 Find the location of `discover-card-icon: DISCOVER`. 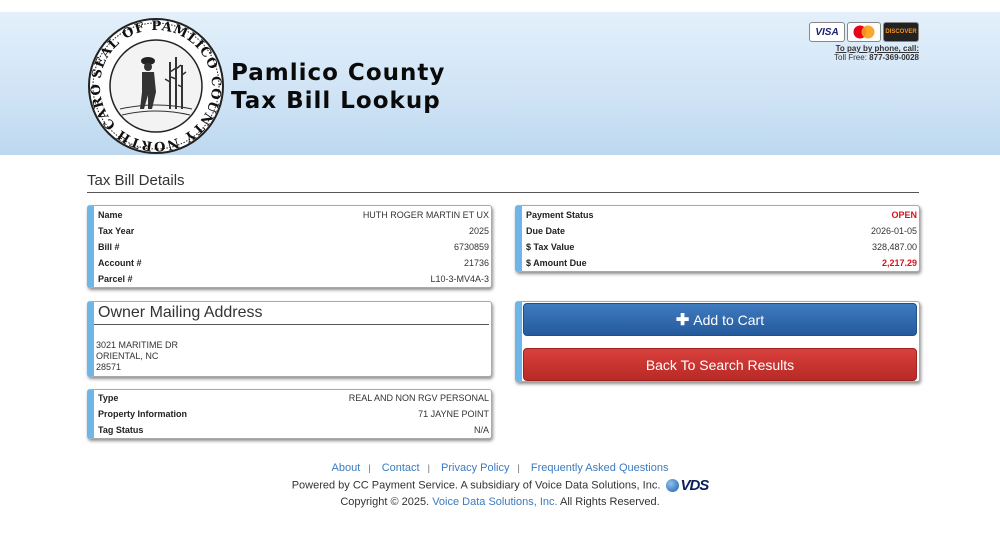

discover-card-icon: DISCOVER is located at coordinates (901, 32).